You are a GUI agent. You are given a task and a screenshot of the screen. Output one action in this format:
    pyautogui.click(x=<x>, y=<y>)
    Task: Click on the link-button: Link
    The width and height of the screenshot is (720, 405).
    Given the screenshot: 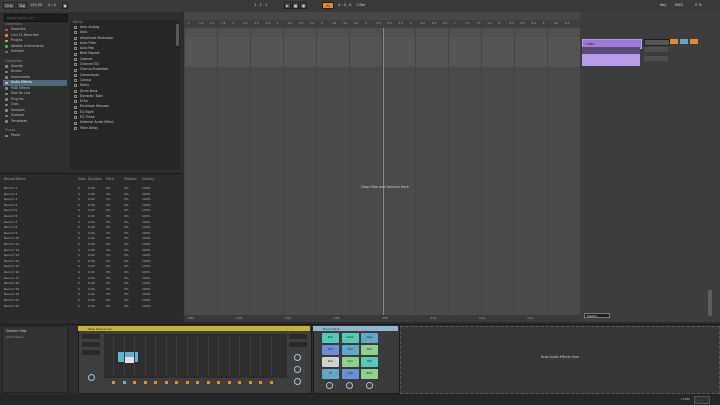 What is the action you would take?
    pyautogui.click(x=9, y=5)
    